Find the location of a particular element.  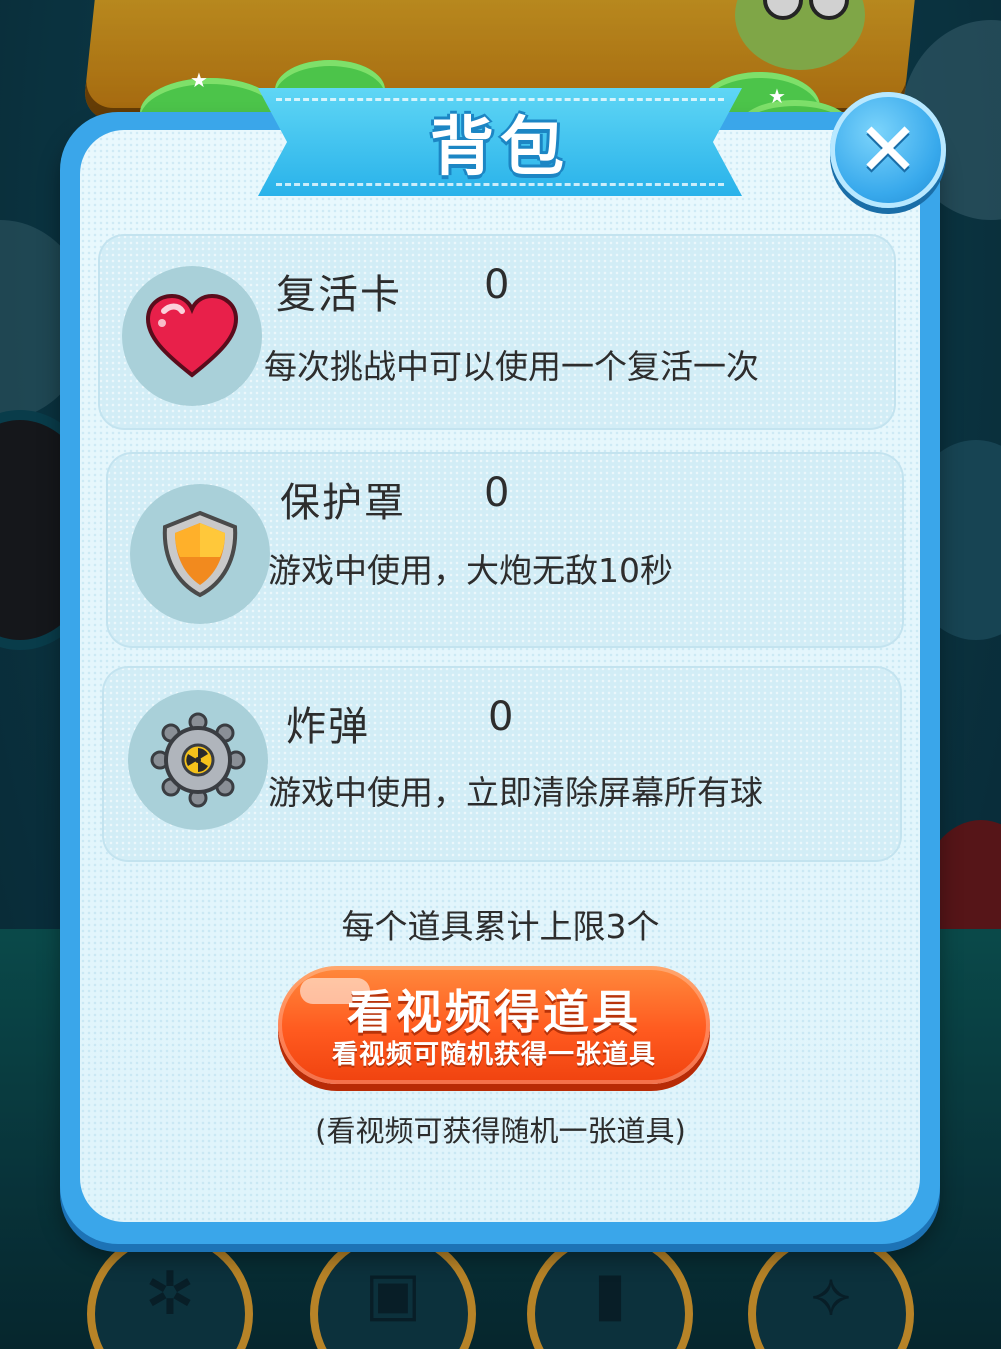

close-button: ✕ is located at coordinates (888, 150).